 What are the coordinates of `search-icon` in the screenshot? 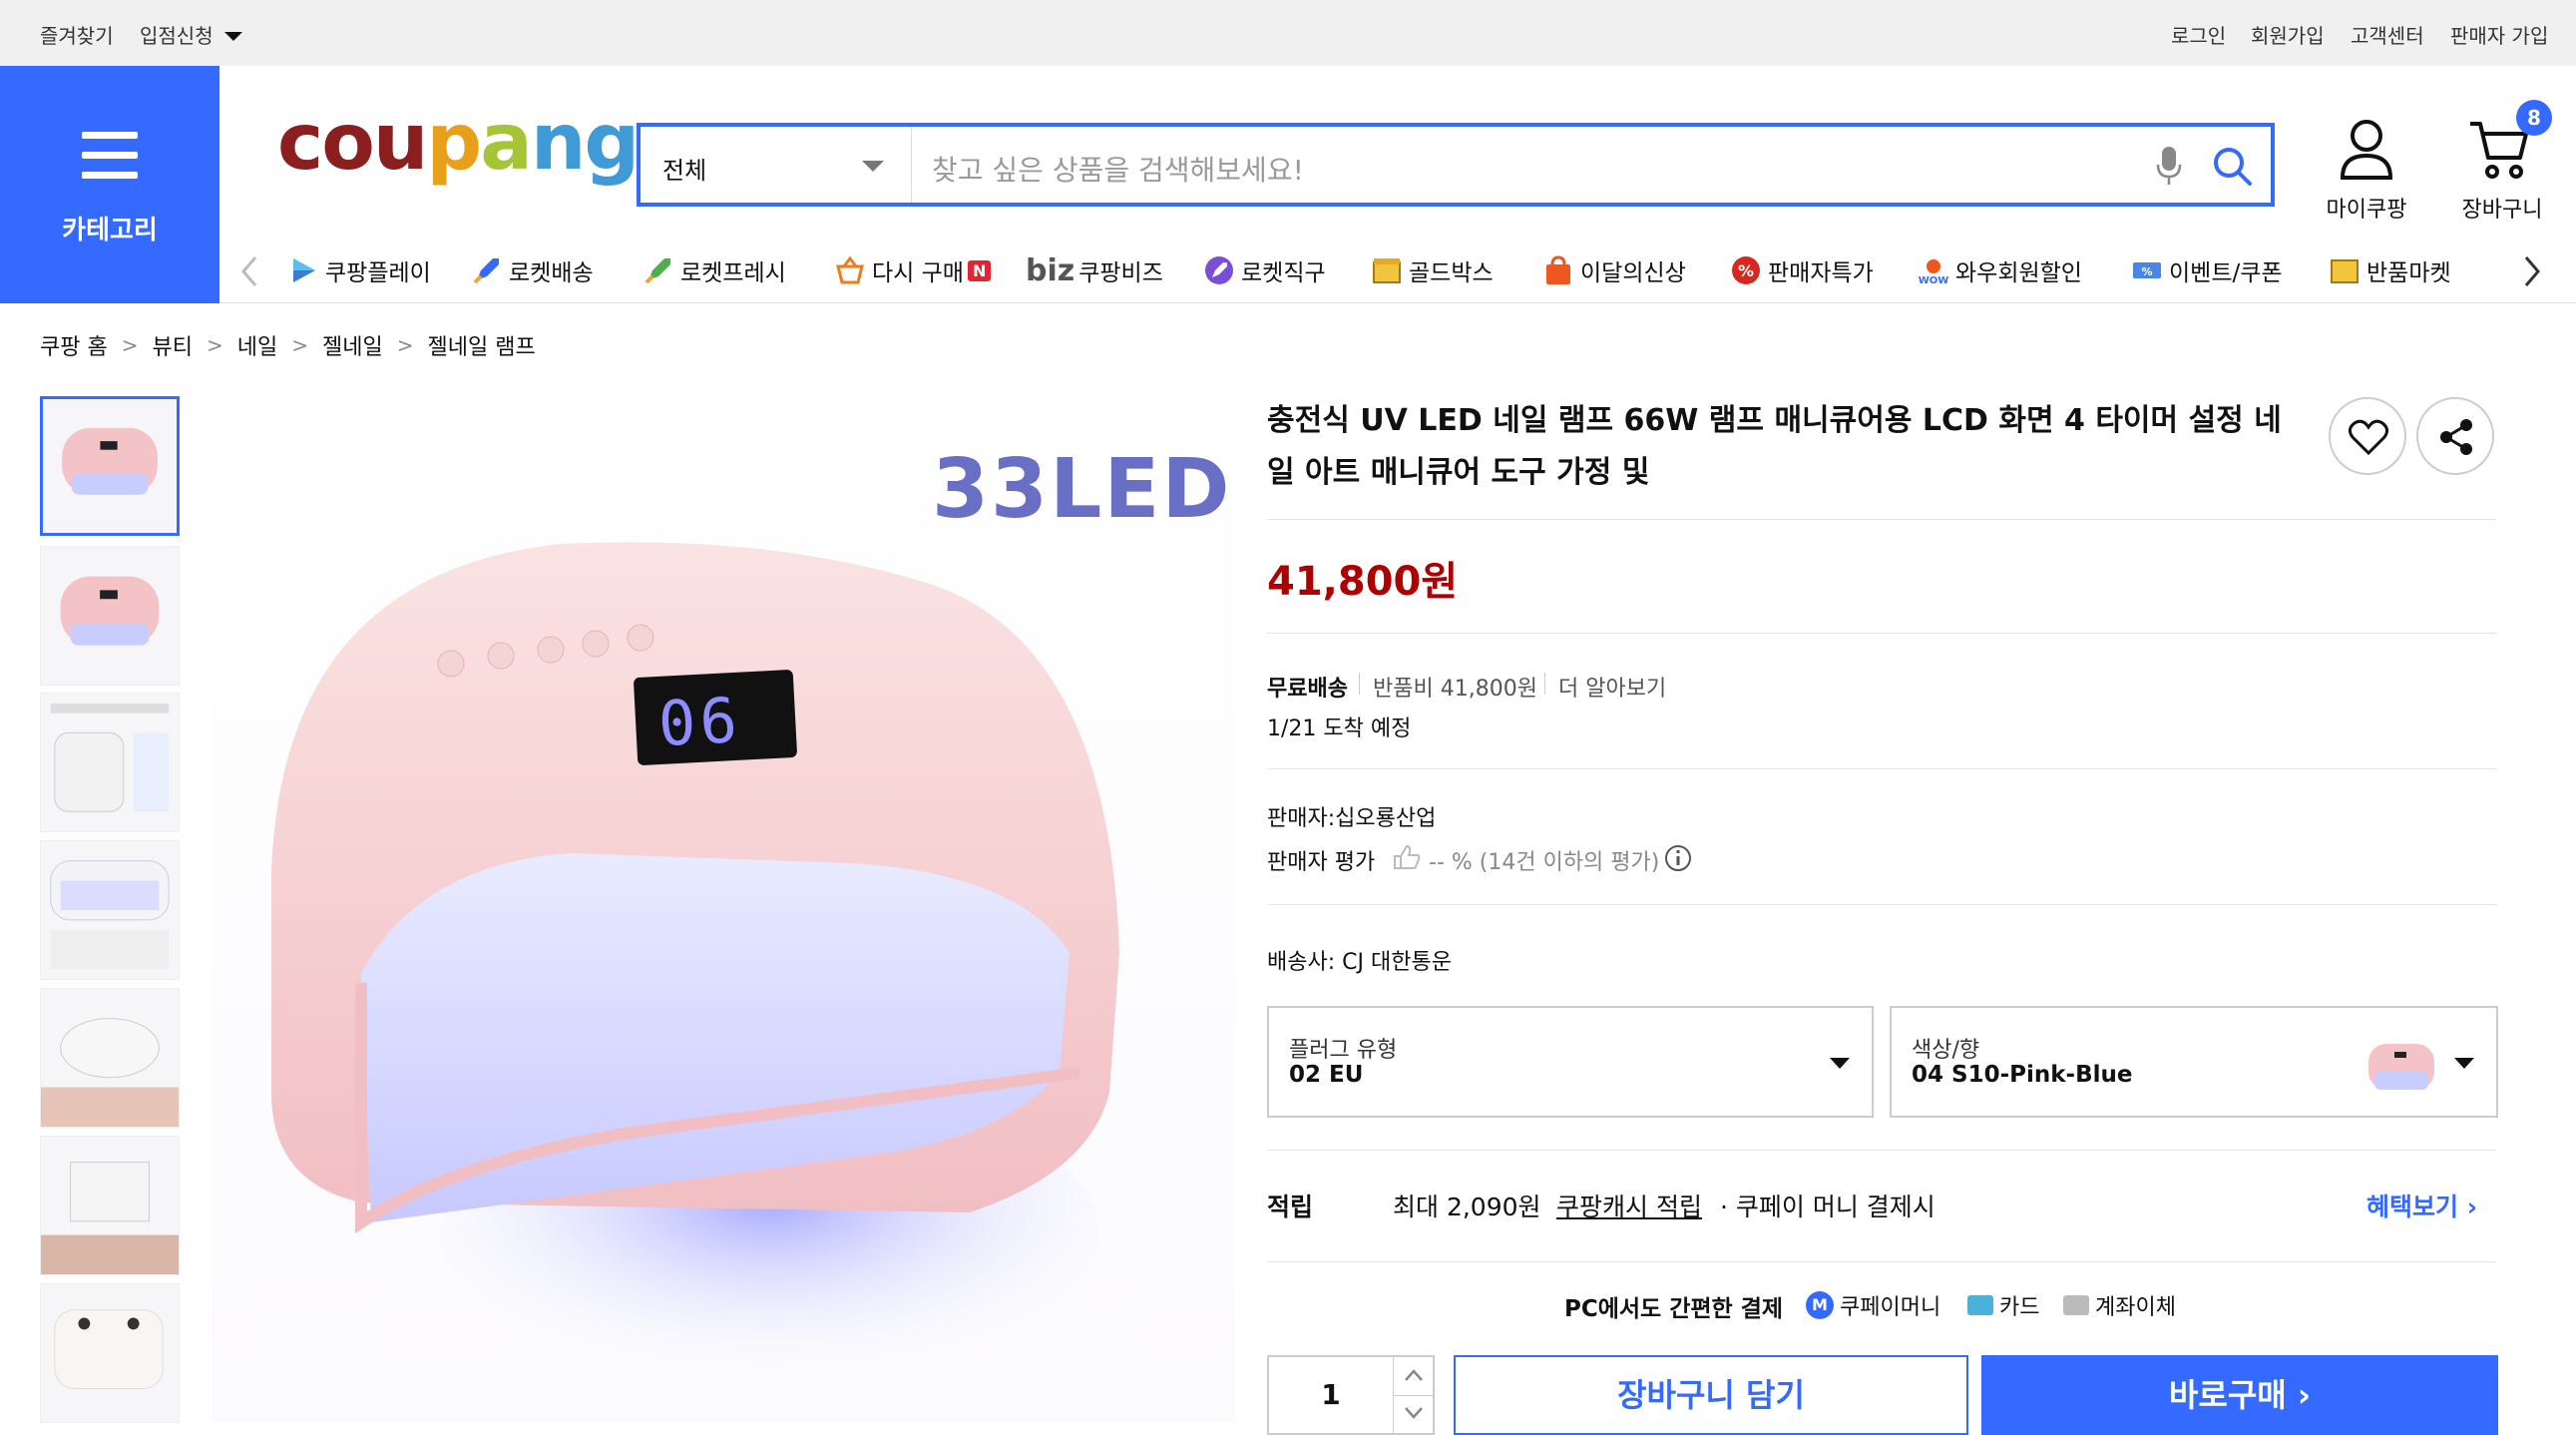 It's located at (2232, 166).